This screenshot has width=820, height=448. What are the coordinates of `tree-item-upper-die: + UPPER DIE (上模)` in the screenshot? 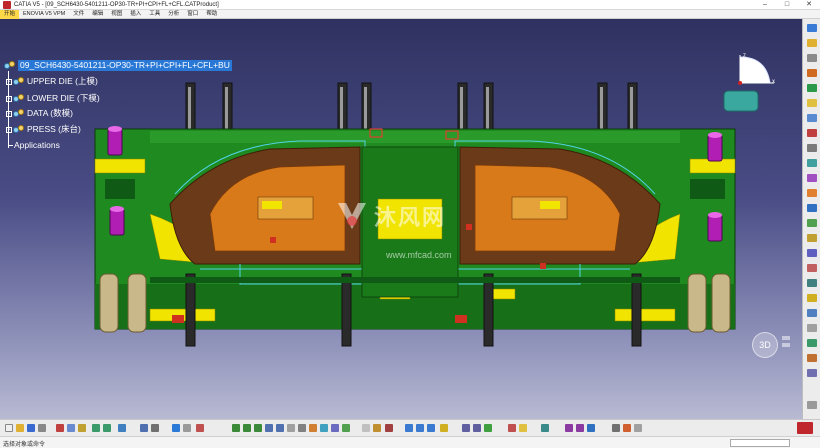 It's located at (52, 81).